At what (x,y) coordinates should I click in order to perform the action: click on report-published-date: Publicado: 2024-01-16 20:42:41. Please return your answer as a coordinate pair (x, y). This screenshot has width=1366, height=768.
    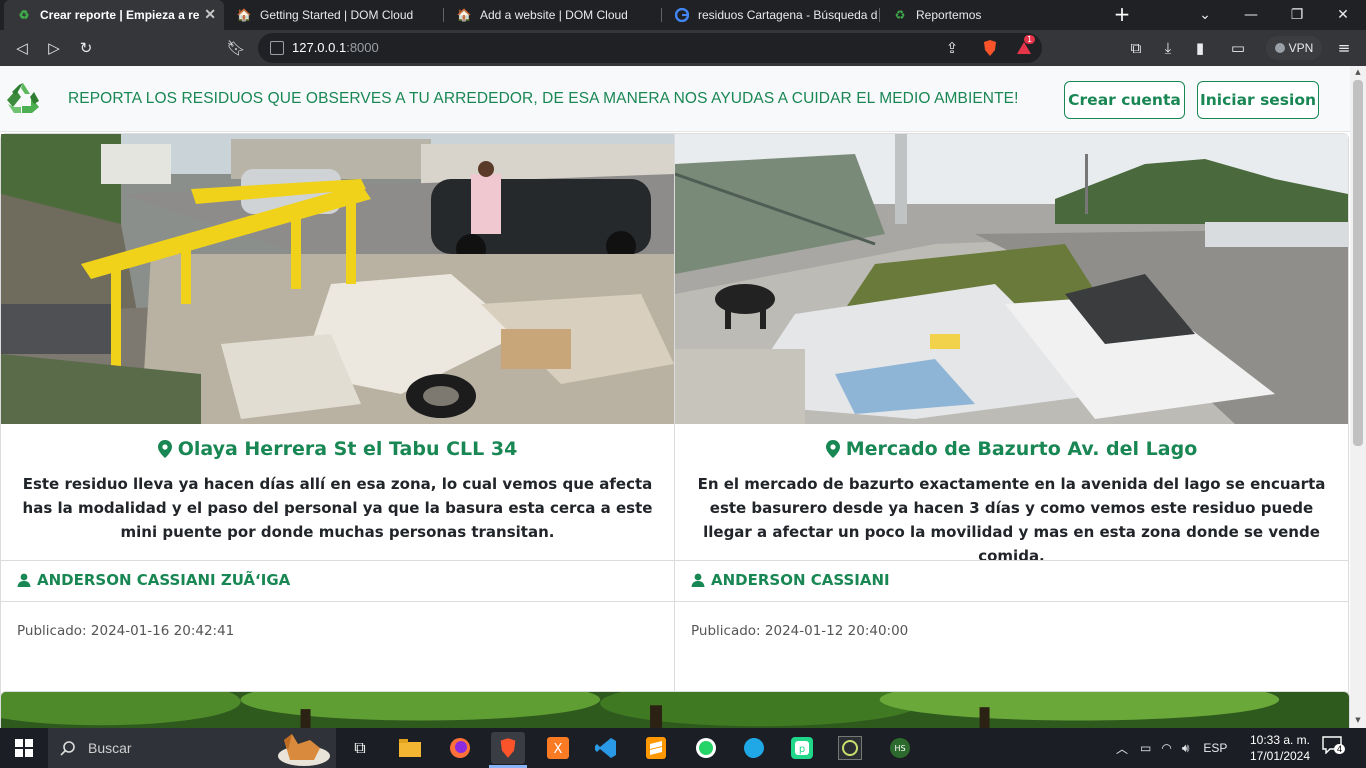
    Looking at the image, I should click on (126, 631).